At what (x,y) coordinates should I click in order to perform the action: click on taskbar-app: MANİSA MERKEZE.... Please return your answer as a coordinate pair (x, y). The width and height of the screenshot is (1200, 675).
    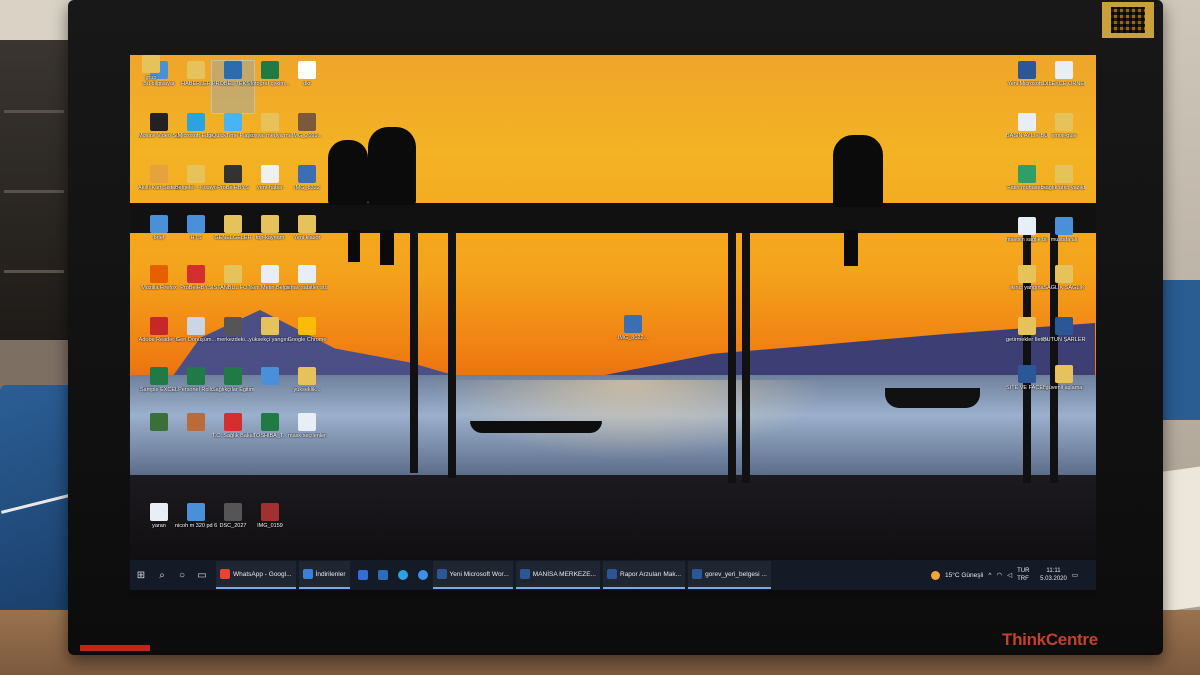
    Looking at the image, I should click on (557, 575).